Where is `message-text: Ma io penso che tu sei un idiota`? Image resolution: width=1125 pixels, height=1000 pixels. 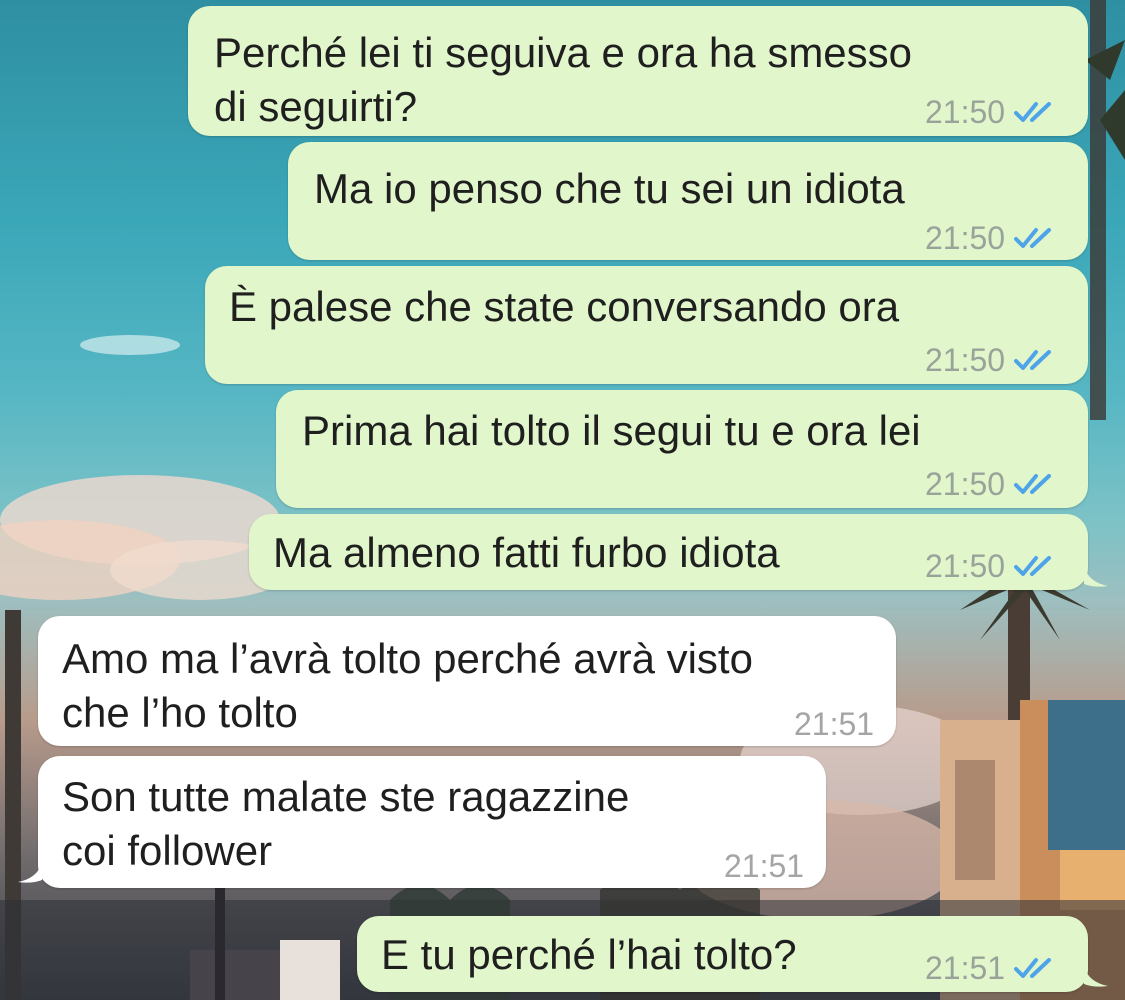 message-text: Ma io penso che tu sei un idiota is located at coordinates (609, 188).